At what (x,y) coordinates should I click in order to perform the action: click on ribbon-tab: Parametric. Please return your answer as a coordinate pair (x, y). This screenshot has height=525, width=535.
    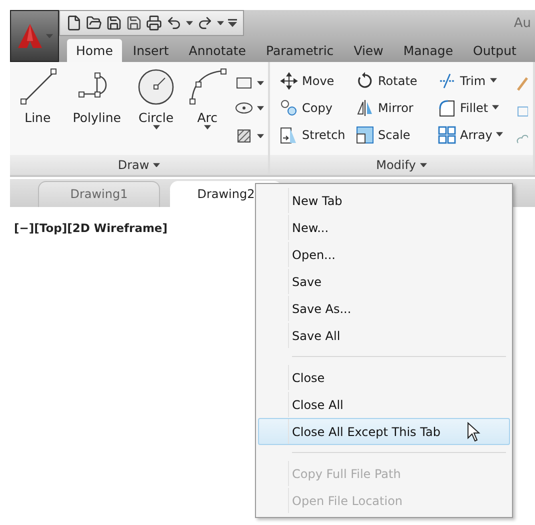
    Looking at the image, I should click on (299, 50).